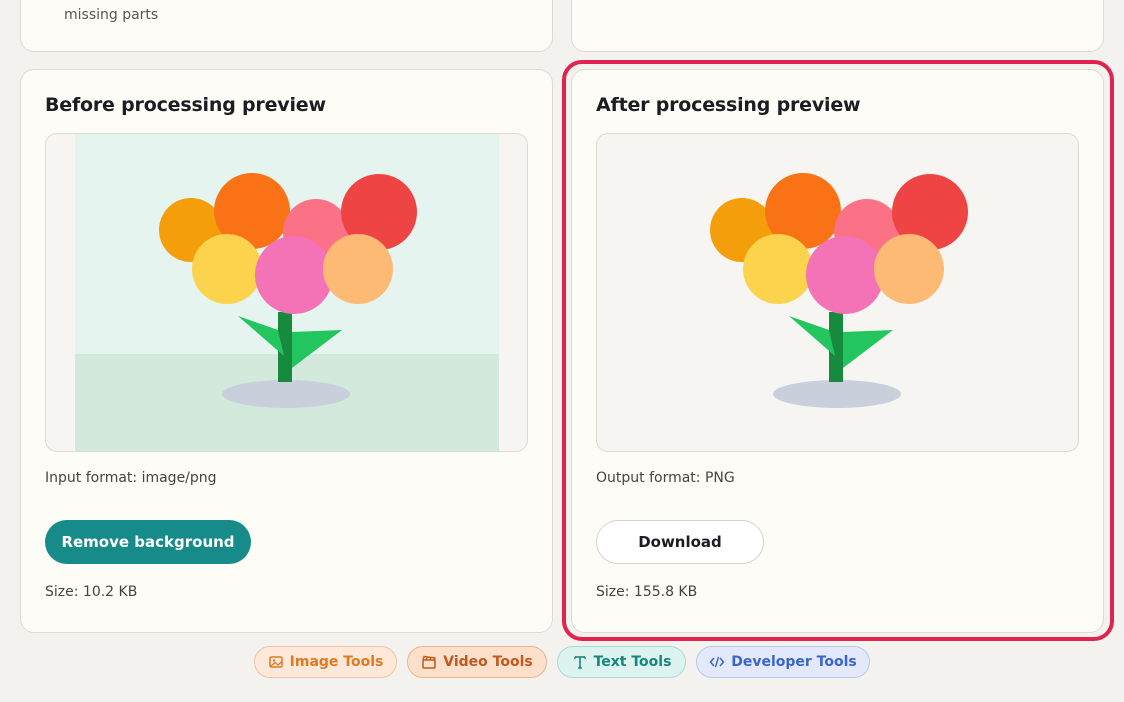 Image resolution: width=1124 pixels, height=702 pixels. I want to click on video-tools-link: Video Tools, so click(477, 662).